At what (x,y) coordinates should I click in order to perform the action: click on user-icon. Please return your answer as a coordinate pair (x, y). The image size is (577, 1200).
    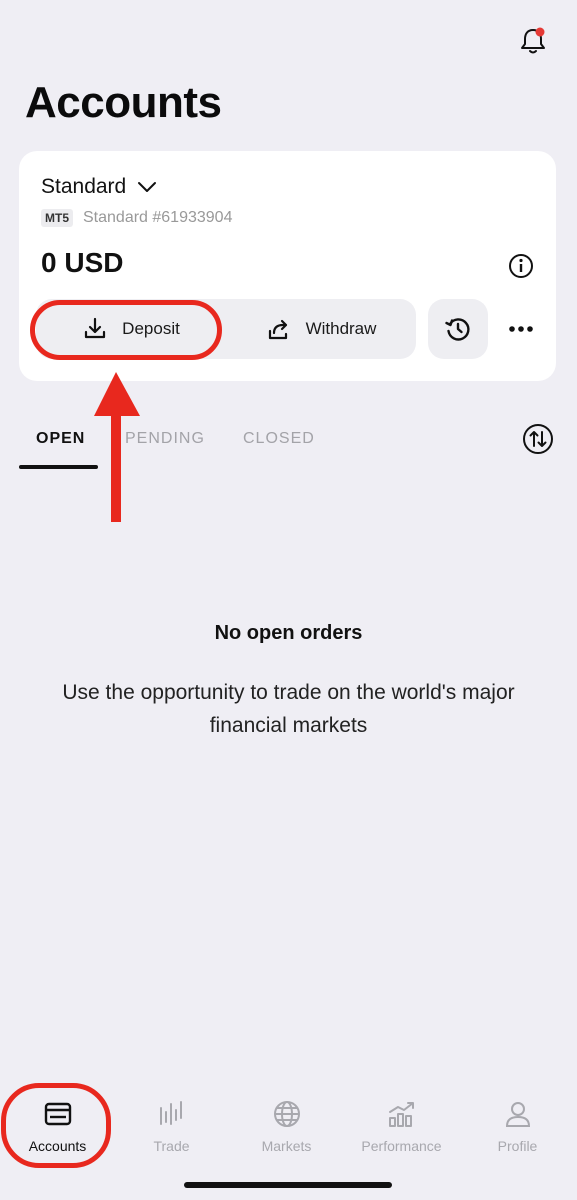
    Looking at the image, I should click on (517, 1114).